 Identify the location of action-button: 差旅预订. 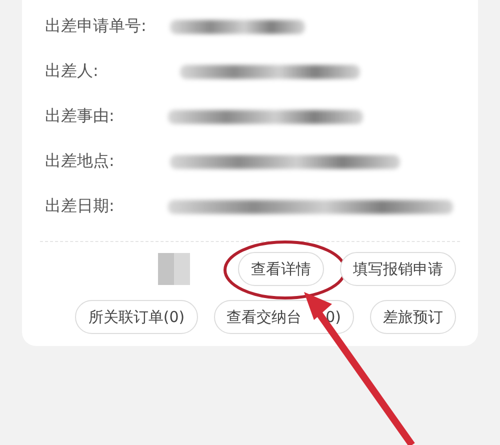
(413, 317).